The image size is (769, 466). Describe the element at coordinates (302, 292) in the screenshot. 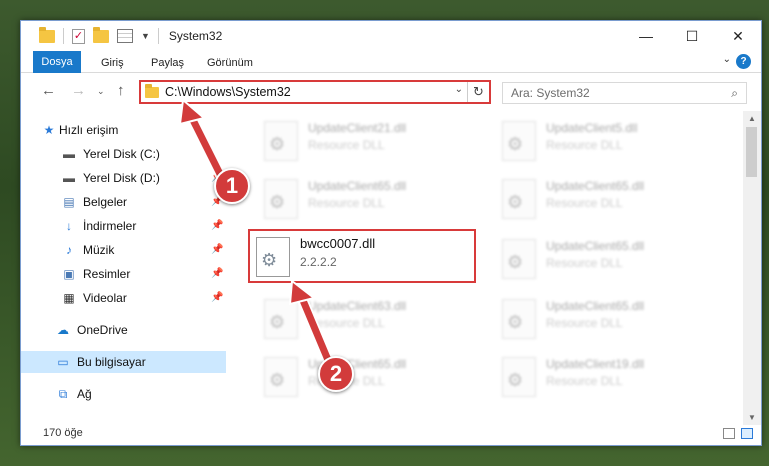

I see `arrow-two-head` at that location.